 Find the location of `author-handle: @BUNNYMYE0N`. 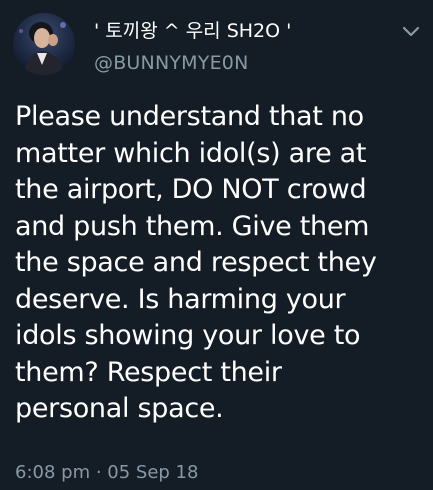

author-handle: @BUNNYMYE0N is located at coordinates (171, 63).